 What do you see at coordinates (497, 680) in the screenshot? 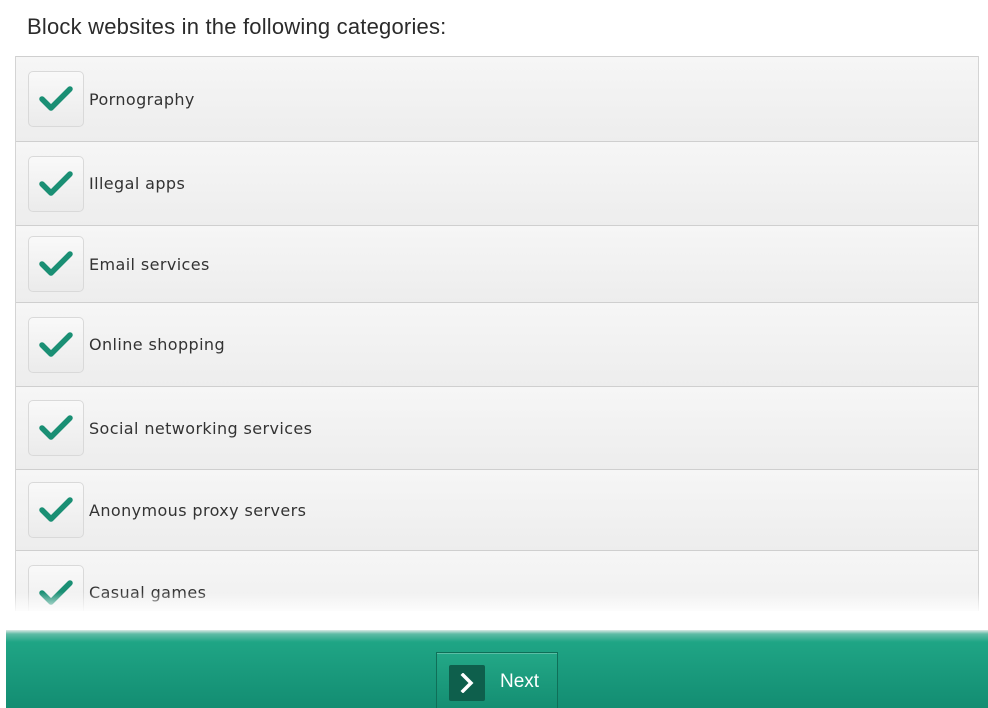
I see `next-button: Next` at bounding box center [497, 680].